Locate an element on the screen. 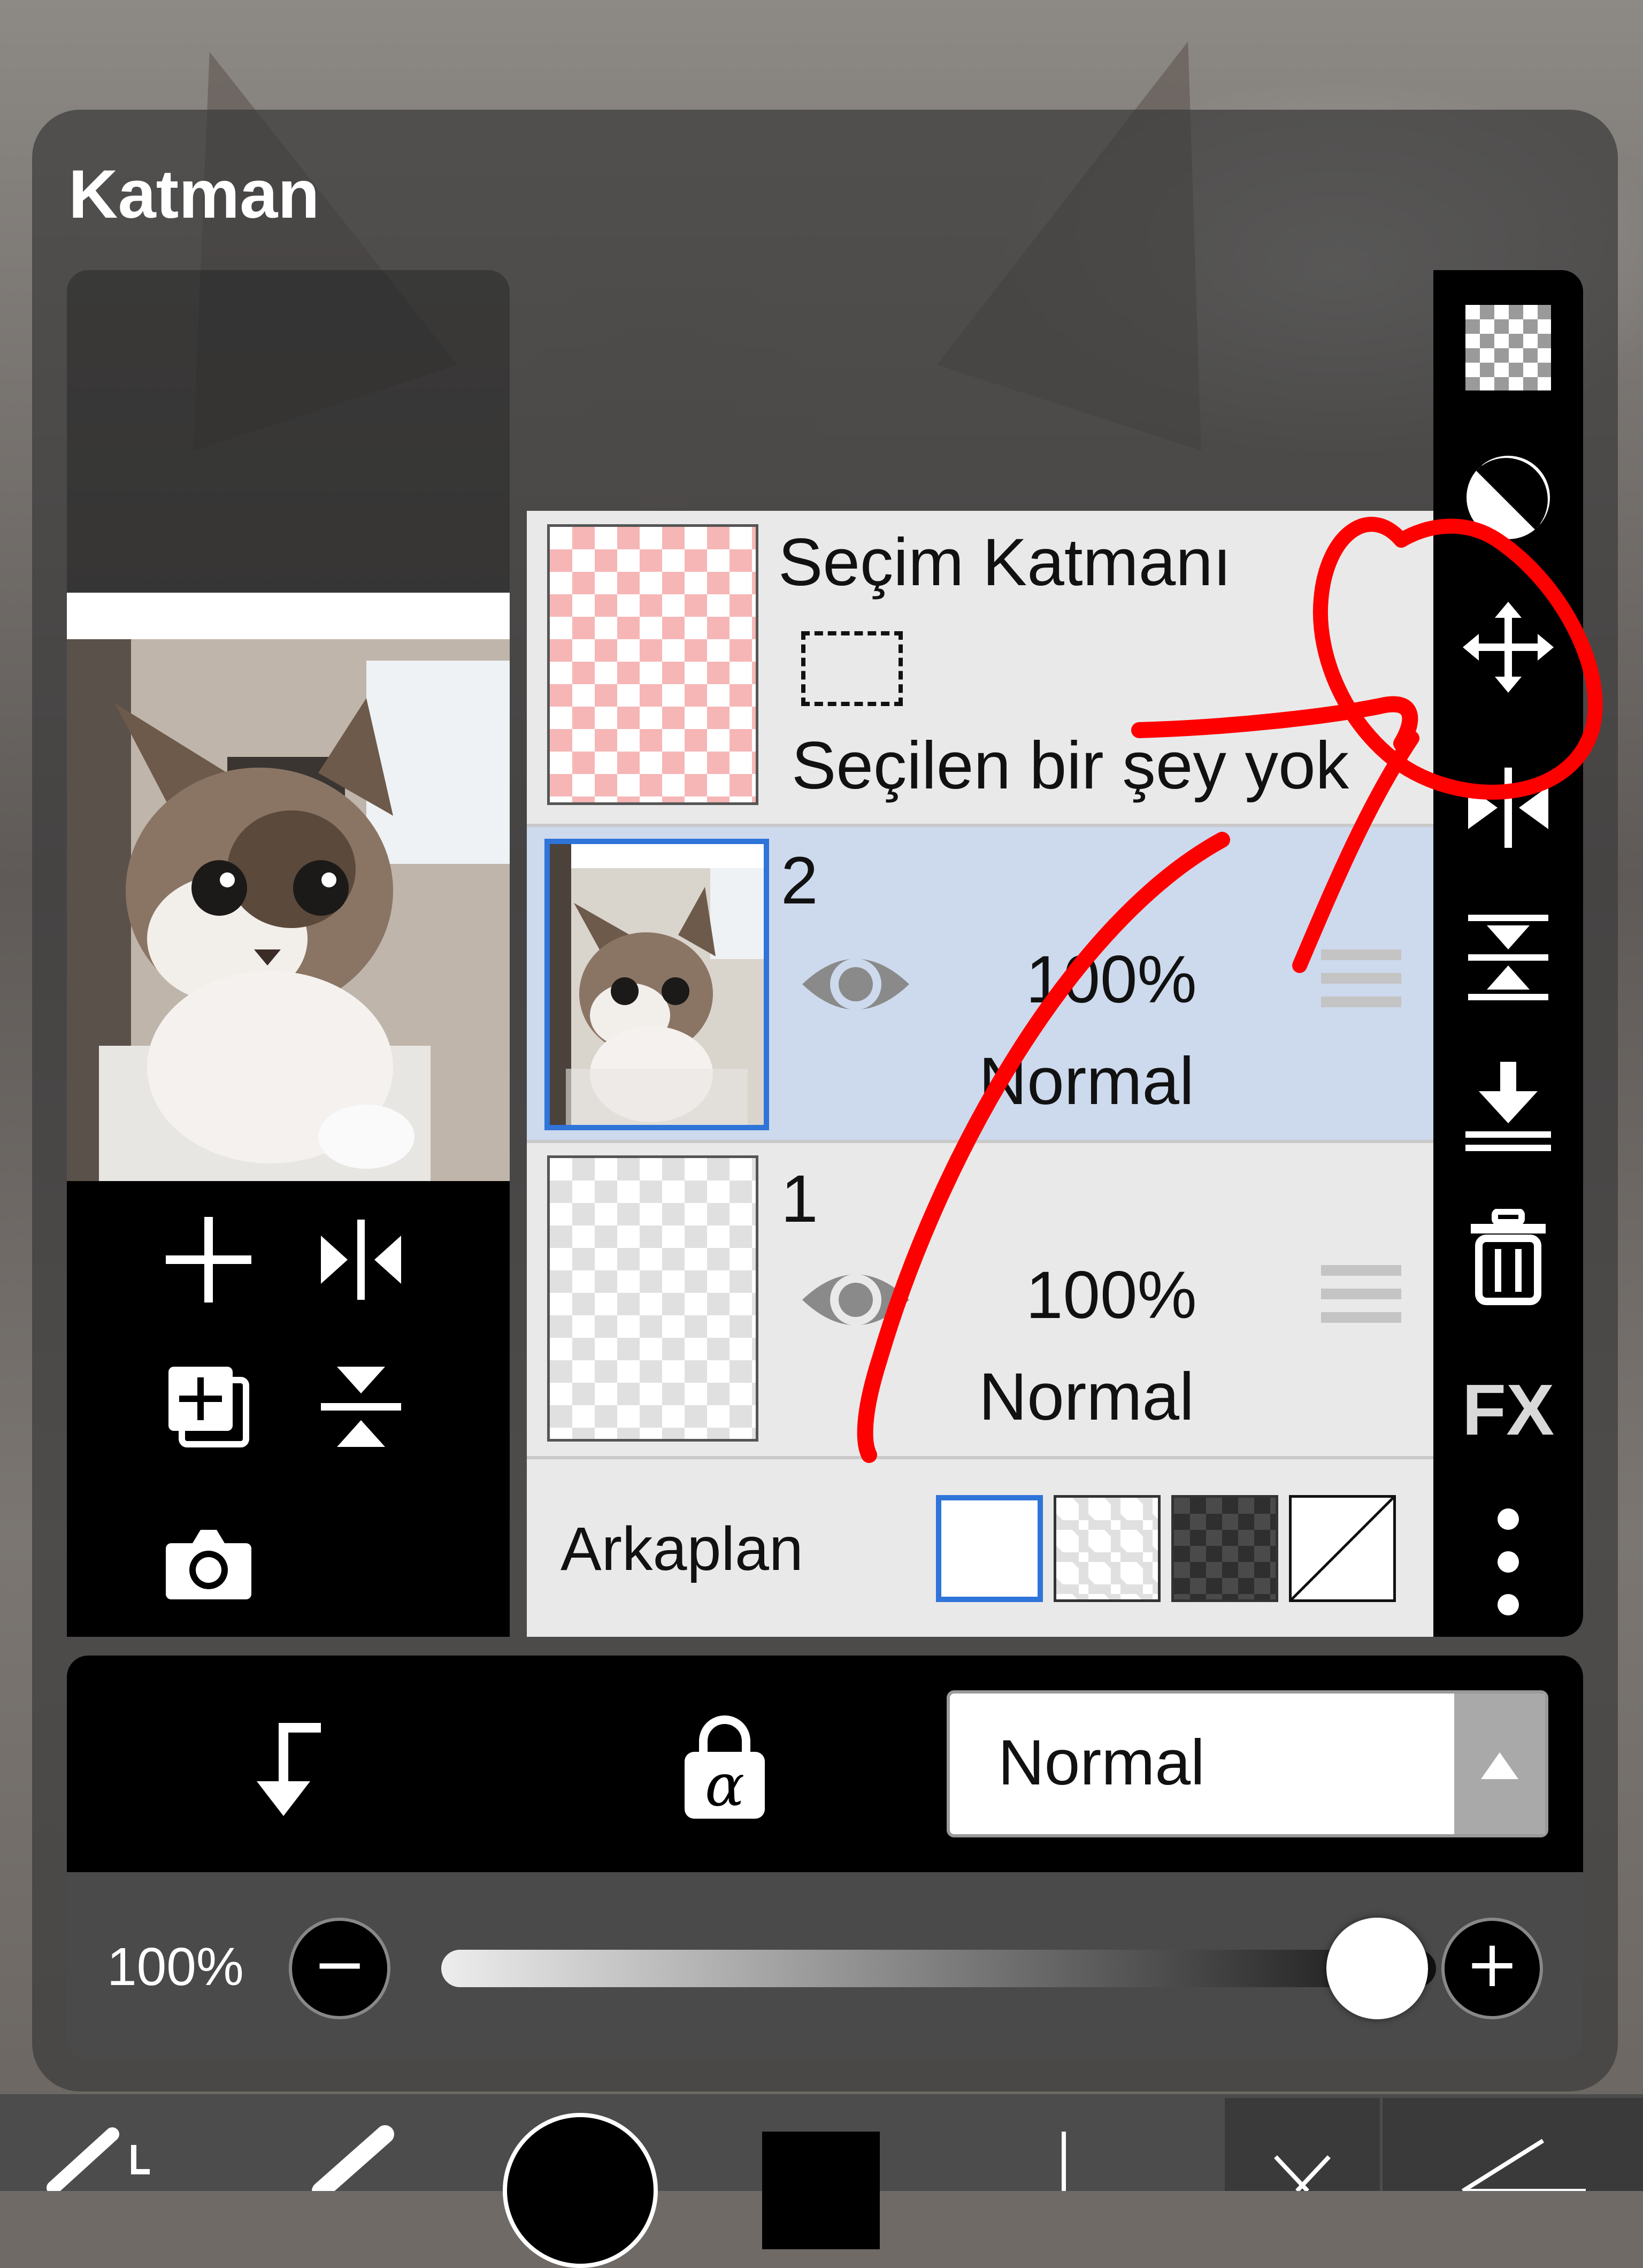 The height and width of the screenshot is (2268, 1643). merge-down-button is located at coordinates (1508, 1107).